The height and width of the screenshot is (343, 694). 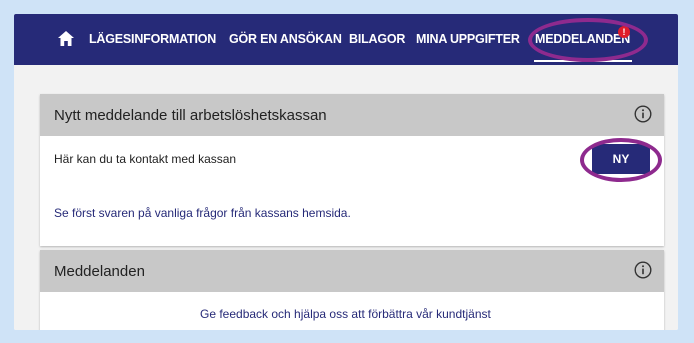 I want to click on messages-card-title: Meddelanden, so click(x=99, y=271).